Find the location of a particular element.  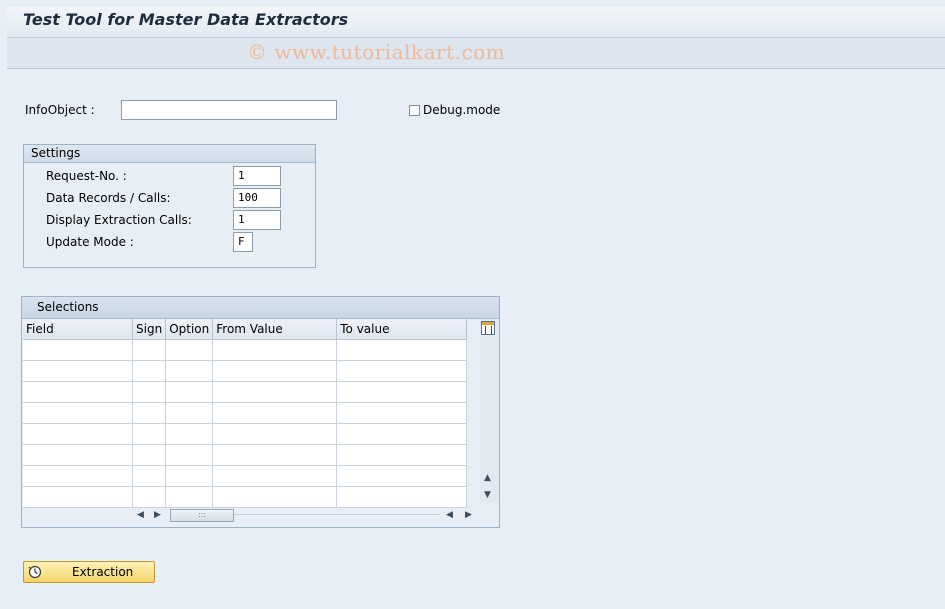

settings-group-title: Settings is located at coordinates (169, 154).